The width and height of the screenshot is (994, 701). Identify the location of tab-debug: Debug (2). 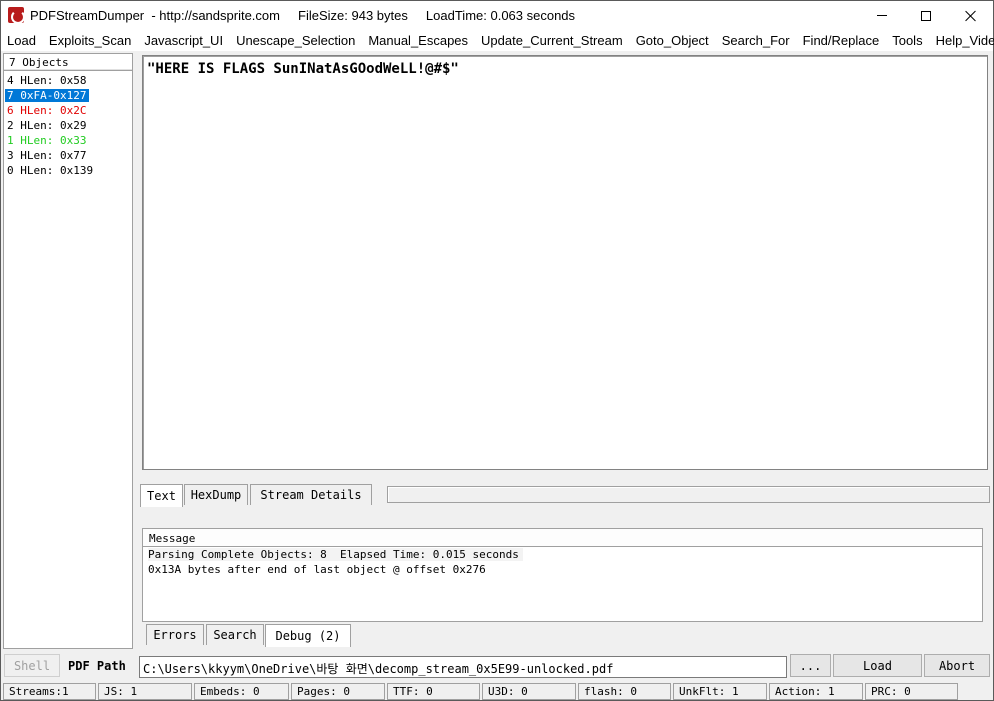
(308, 635).